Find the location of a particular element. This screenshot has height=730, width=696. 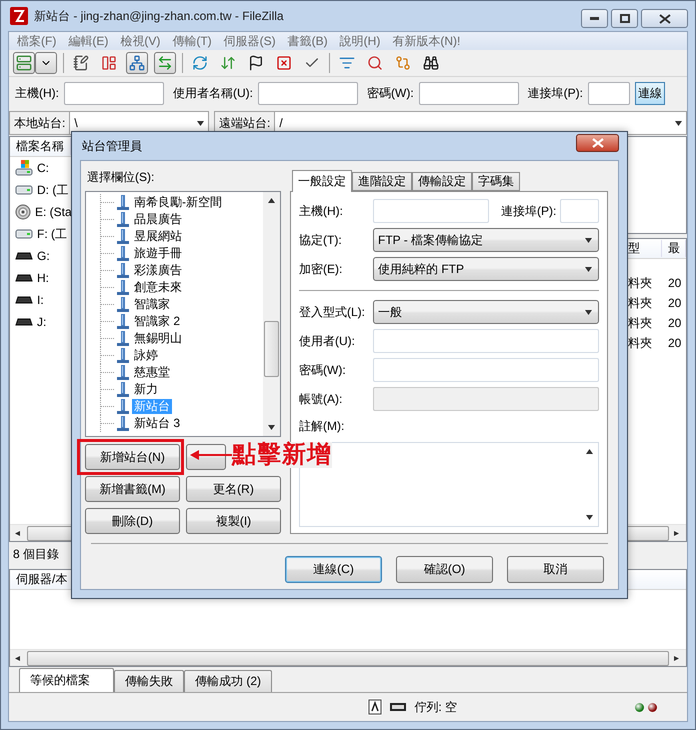

queue-tab: 傳輸成功 (2) is located at coordinates (228, 681).